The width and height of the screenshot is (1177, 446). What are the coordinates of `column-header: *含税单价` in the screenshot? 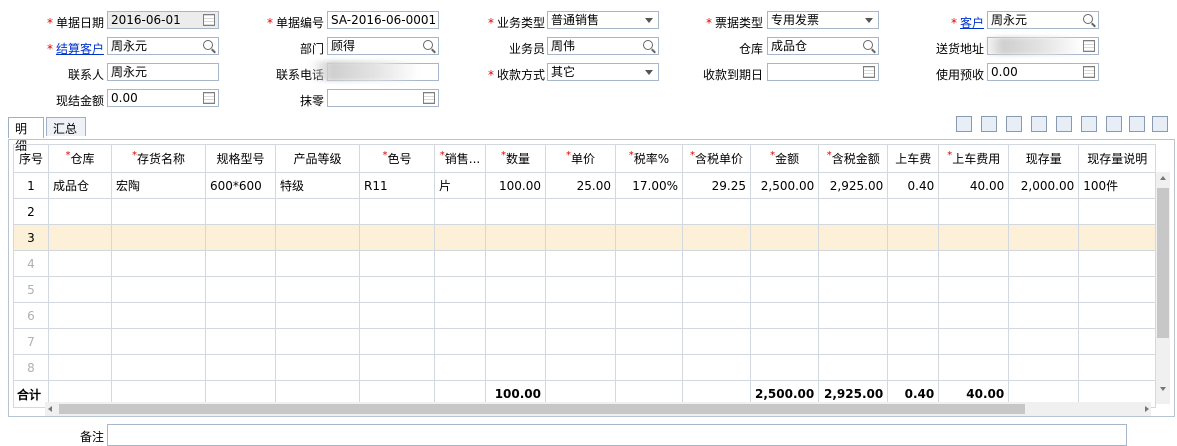 It's located at (716, 158).